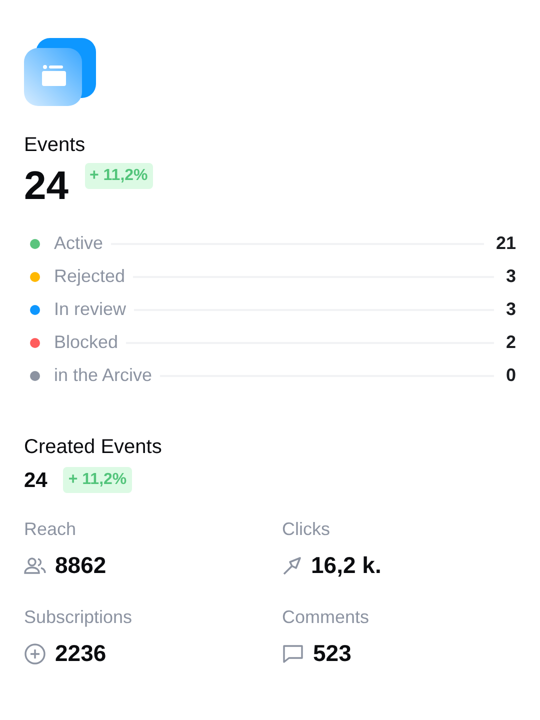 The image size is (540, 720). Describe the element at coordinates (51, 529) in the screenshot. I see `metric-label: Reach` at that location.